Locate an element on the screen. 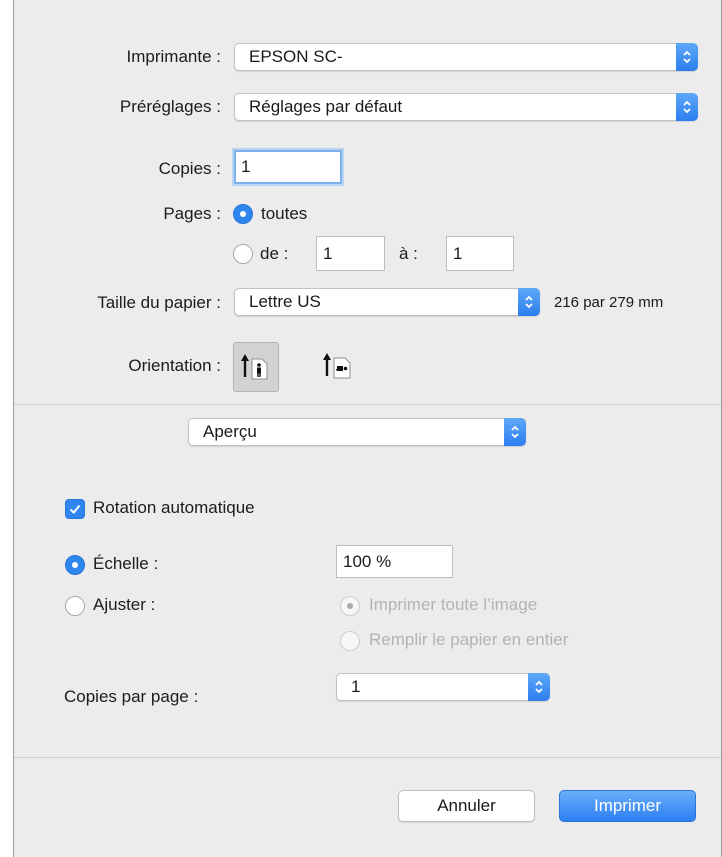  auto-rotate-checkbox is located at coordinates (75, 509).